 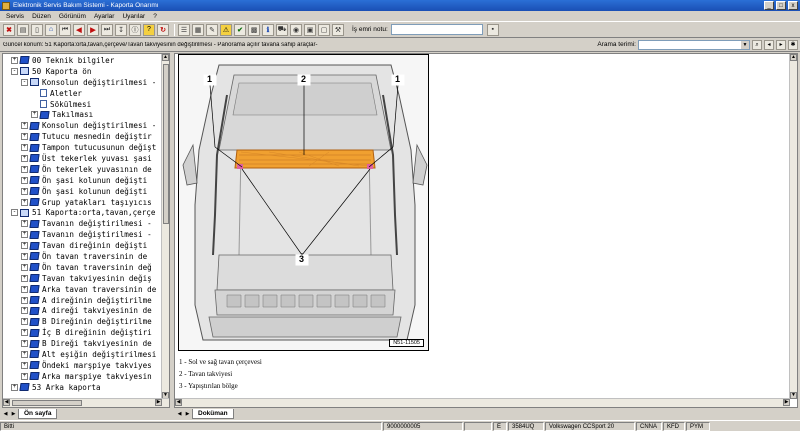 I want to click on window-icon: ▢, so click(x=324, y=29).